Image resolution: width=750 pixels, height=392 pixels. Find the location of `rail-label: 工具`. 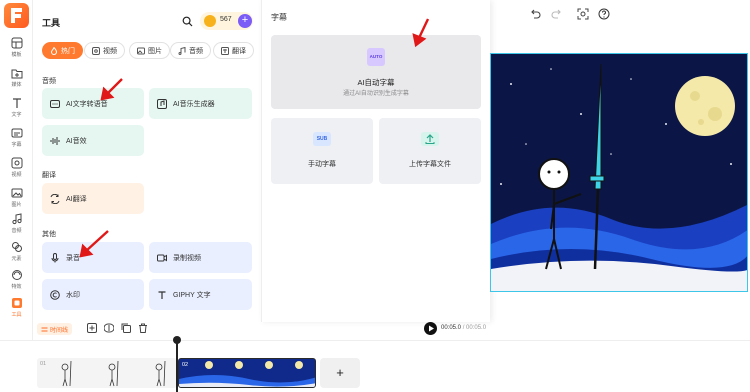

rail-label: 工具 is located at coordinates (16, 315).